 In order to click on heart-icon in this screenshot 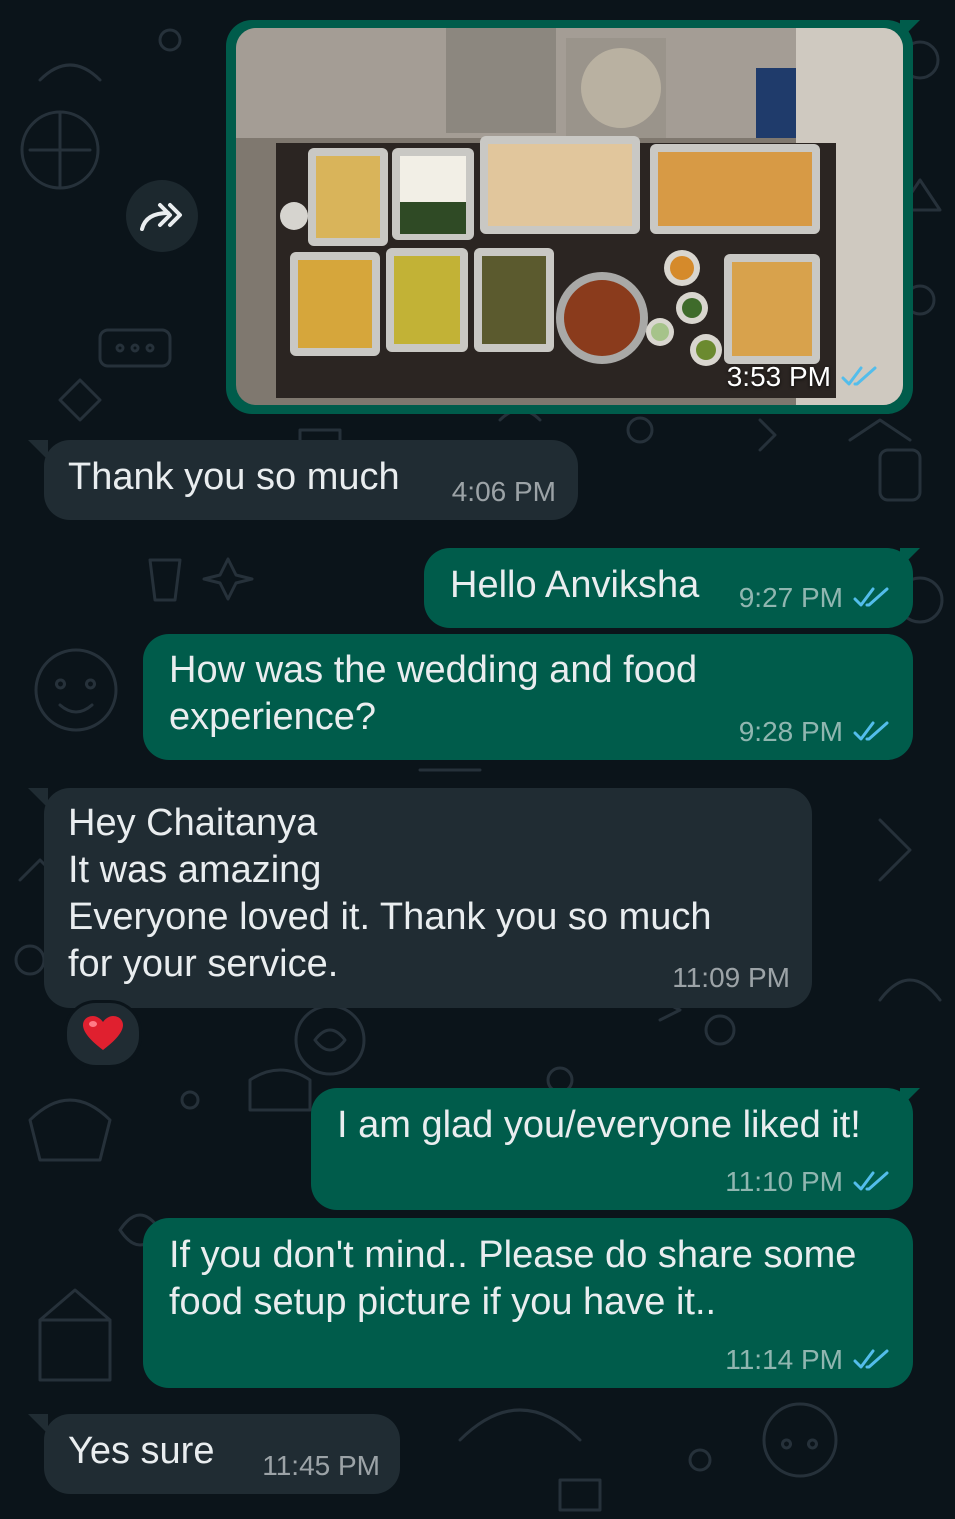, I will do `click(103, 1033)`.